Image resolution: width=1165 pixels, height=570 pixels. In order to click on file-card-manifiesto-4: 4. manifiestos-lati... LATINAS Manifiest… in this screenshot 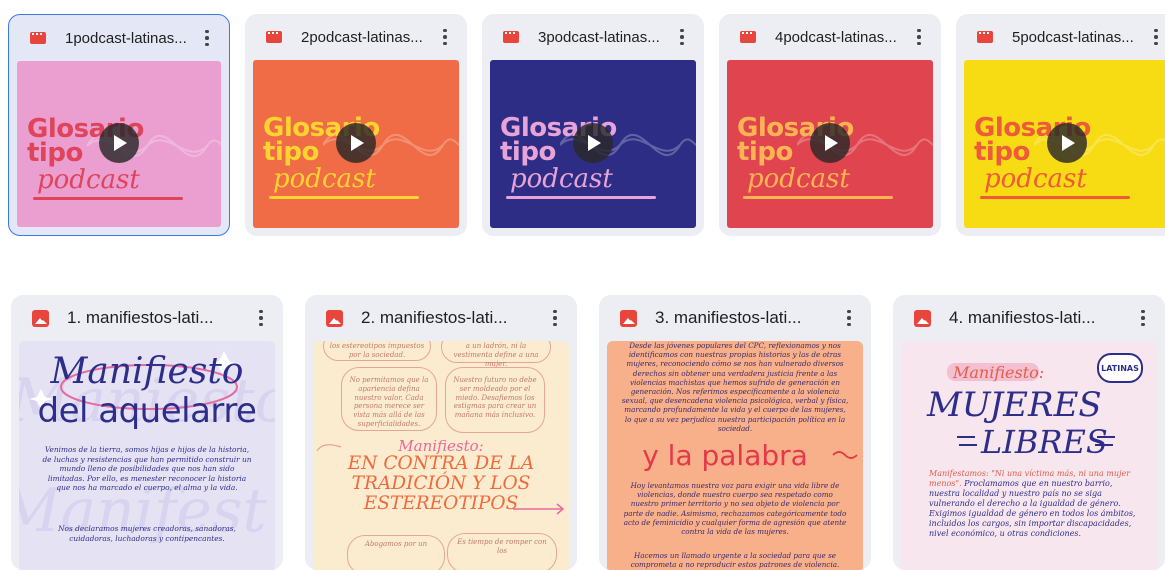, I will do `click(1029, 432)`.